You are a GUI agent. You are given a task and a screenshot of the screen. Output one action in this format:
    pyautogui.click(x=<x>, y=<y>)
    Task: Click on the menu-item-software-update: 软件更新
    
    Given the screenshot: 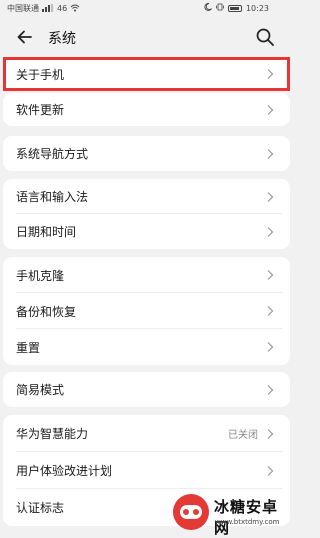 What is the action you would take?
    pyautogui.click(x=146, y=109)
    